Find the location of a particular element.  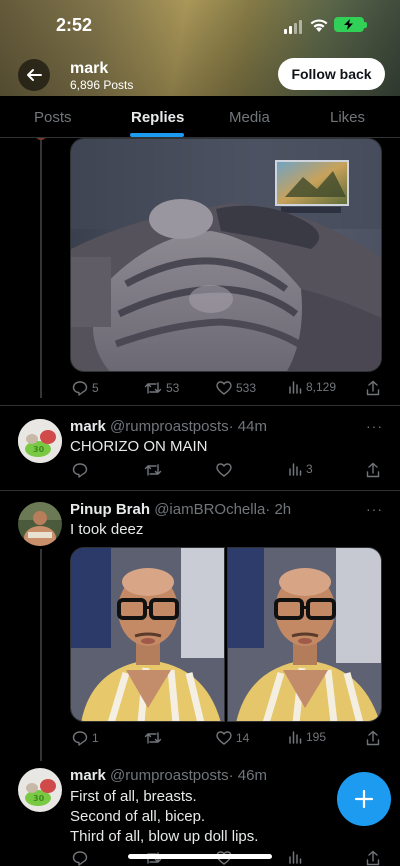

reply-count: 1 is located at coordinates (95, 738).